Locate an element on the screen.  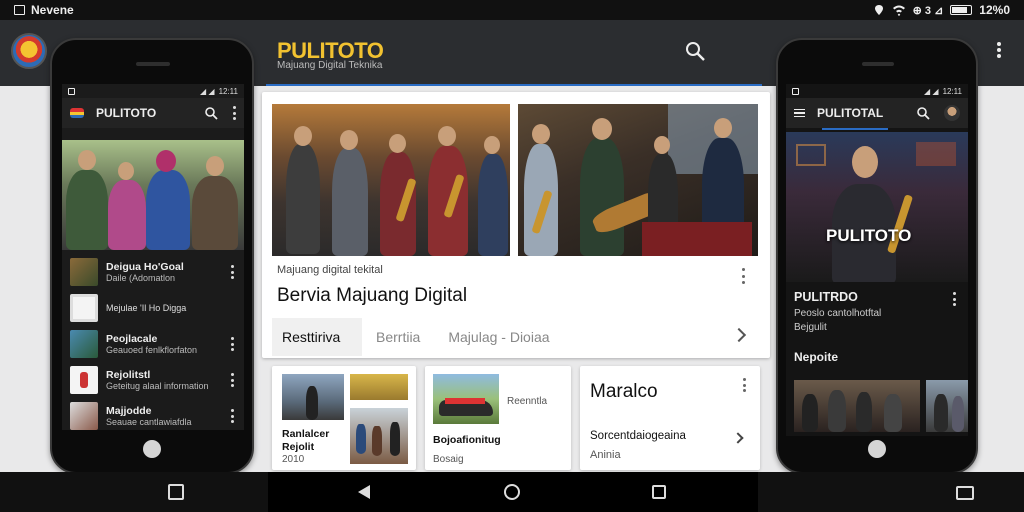
news-card-1-photo is located at coordinates (313, 397).